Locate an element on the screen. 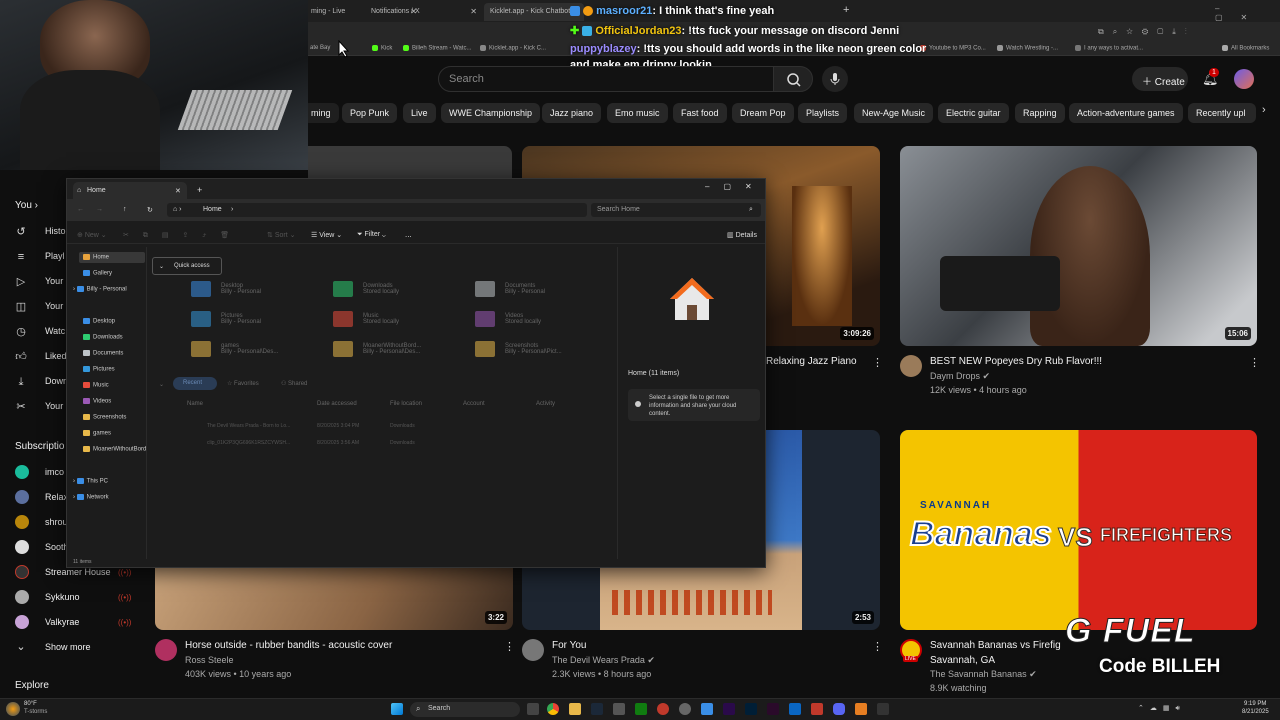  nav-watch-later: Watc is located at coordinates (55, 331).